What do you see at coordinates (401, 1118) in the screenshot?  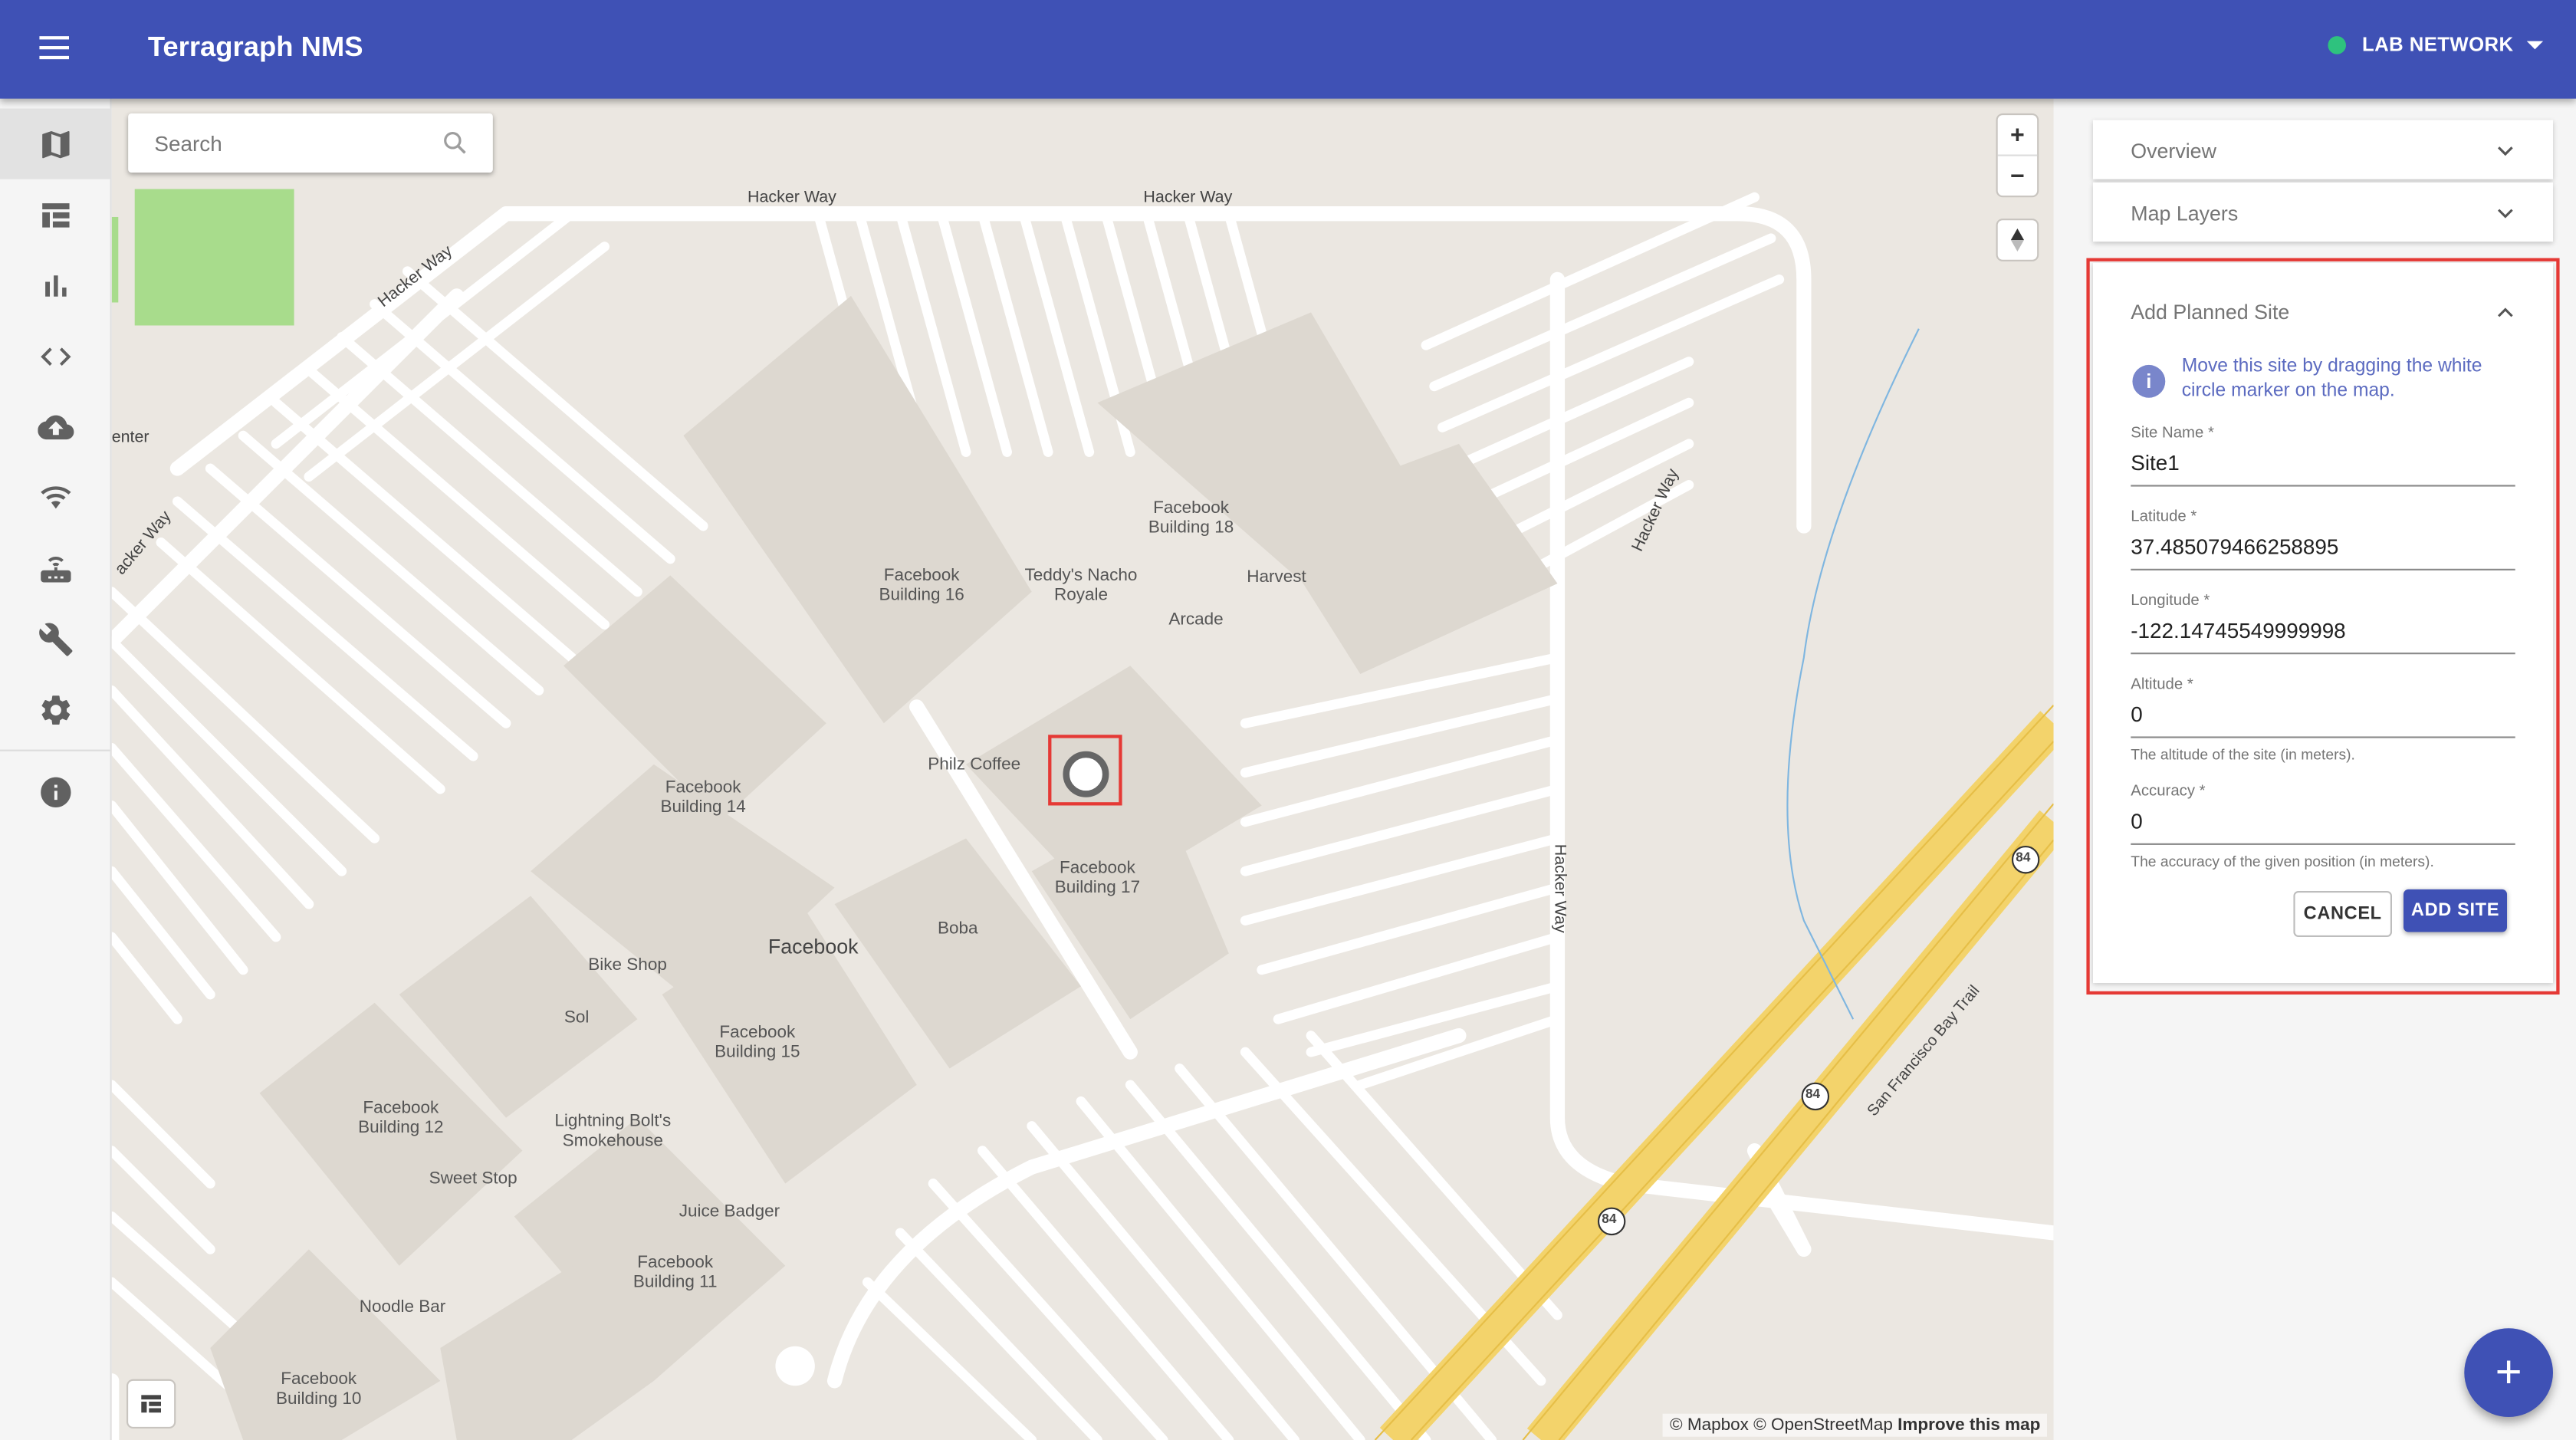 I see `poi-label: Facebook Building 12` at bounding box center [401, 1118].